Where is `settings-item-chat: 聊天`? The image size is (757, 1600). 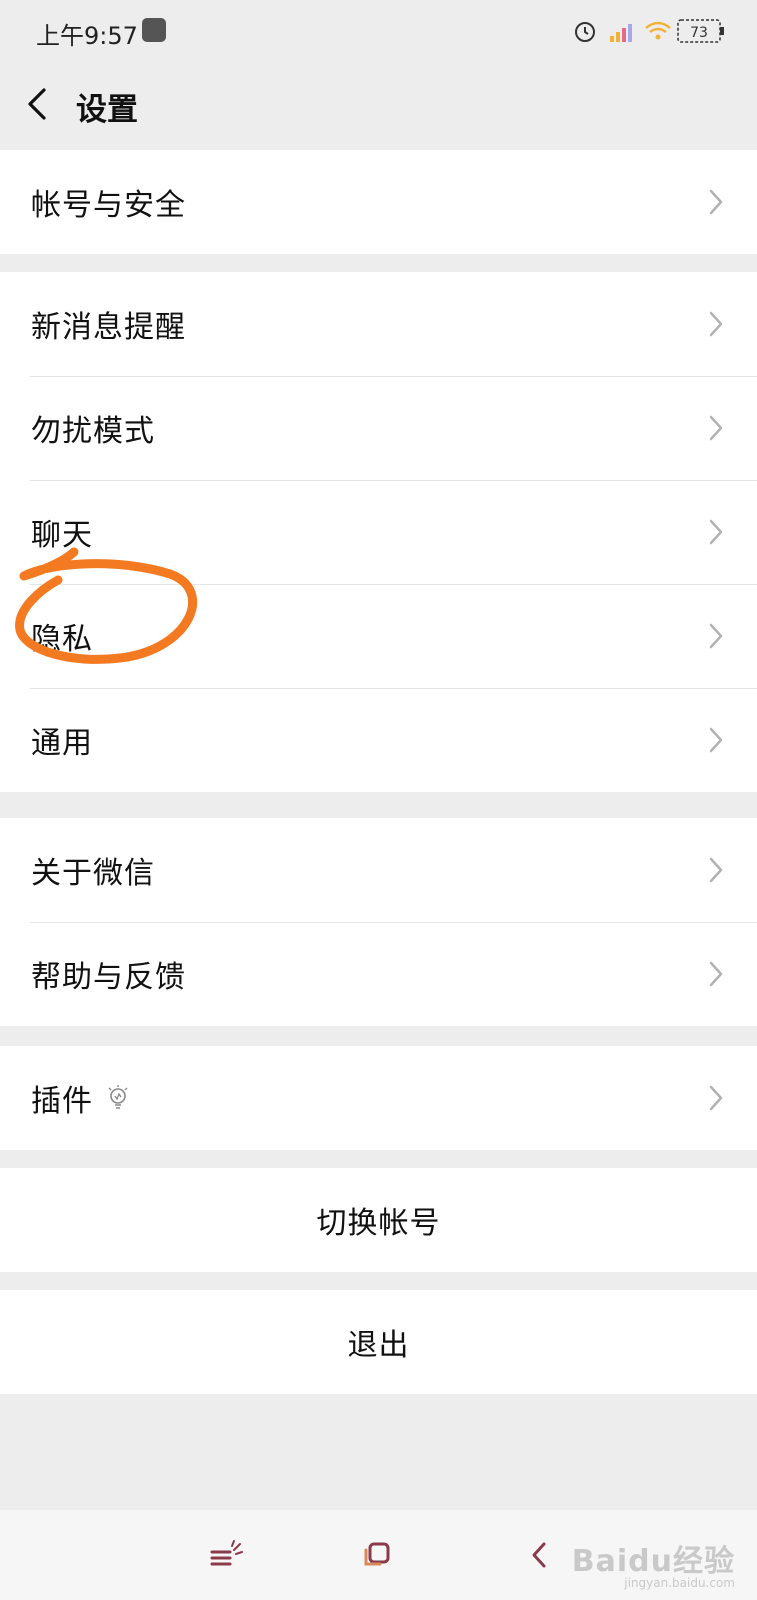
settings-item-chat: 聊天 is located at coordinates (378, 532).